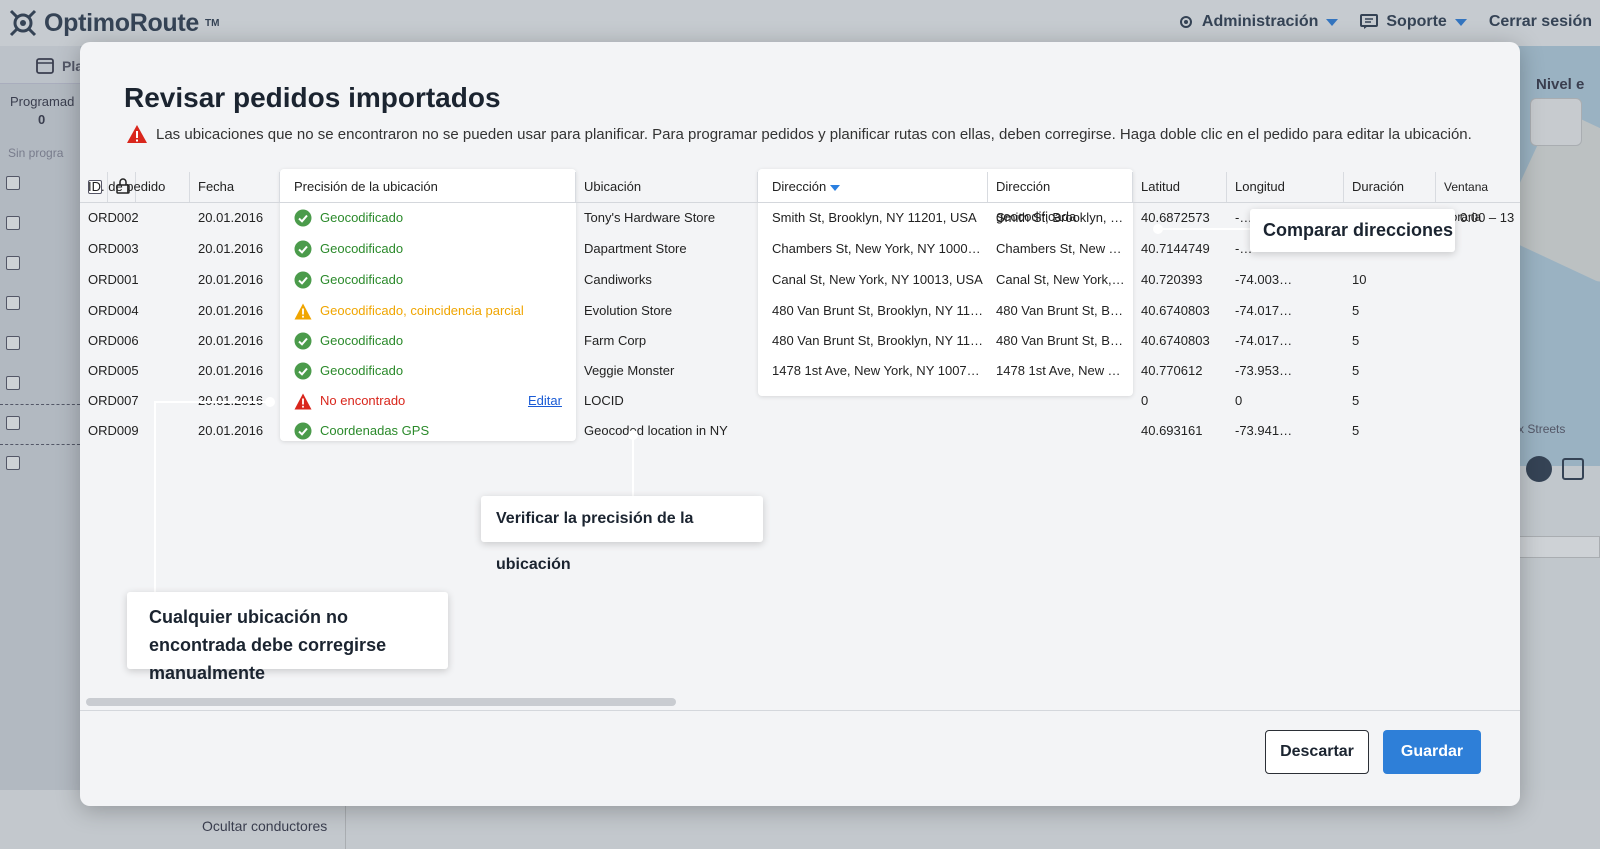 This screenshot has height=849, width=1600. What do you see at coordinates (1317, 752) in the screenshot?
I see `discard-button: Descartar` at bounding box center [1317, 752].